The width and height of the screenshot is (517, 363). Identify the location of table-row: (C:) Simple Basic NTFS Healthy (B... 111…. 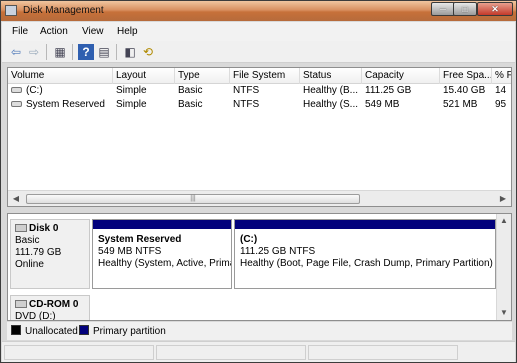
(259, 91).